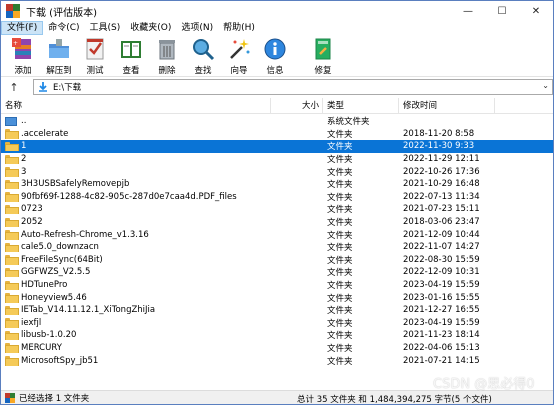 Image resolution: width=554 pixels, height=405 pixels. What do you see at coordinates (150, 28) in the screenshot?
I see `menu-favorites: 收藏夹(O)` at bounding box center [150, 28].